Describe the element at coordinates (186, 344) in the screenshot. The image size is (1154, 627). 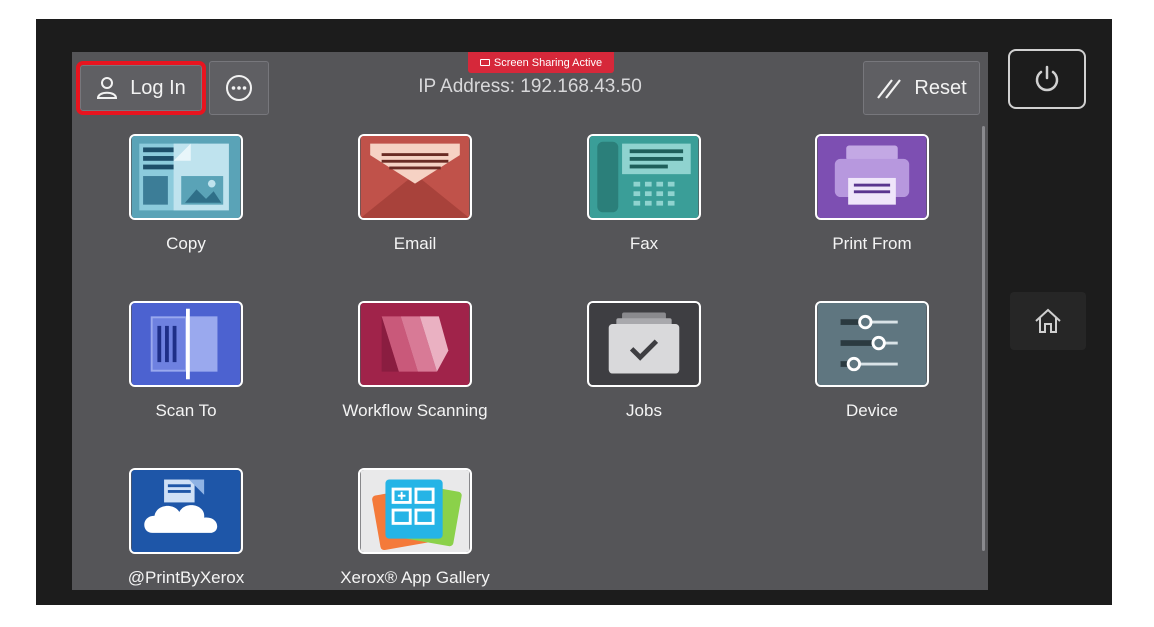
I see `scan-to-icon` at that location.